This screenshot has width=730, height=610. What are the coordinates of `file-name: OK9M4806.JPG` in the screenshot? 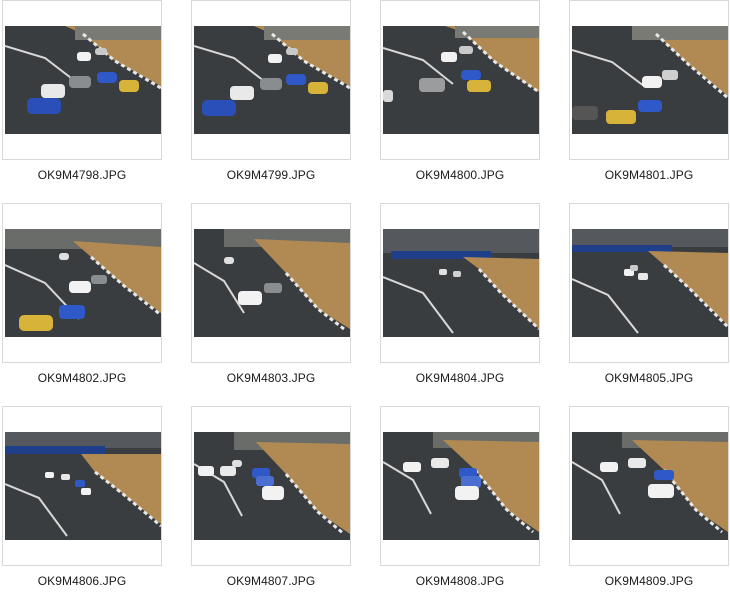 It's located at (82, 581).